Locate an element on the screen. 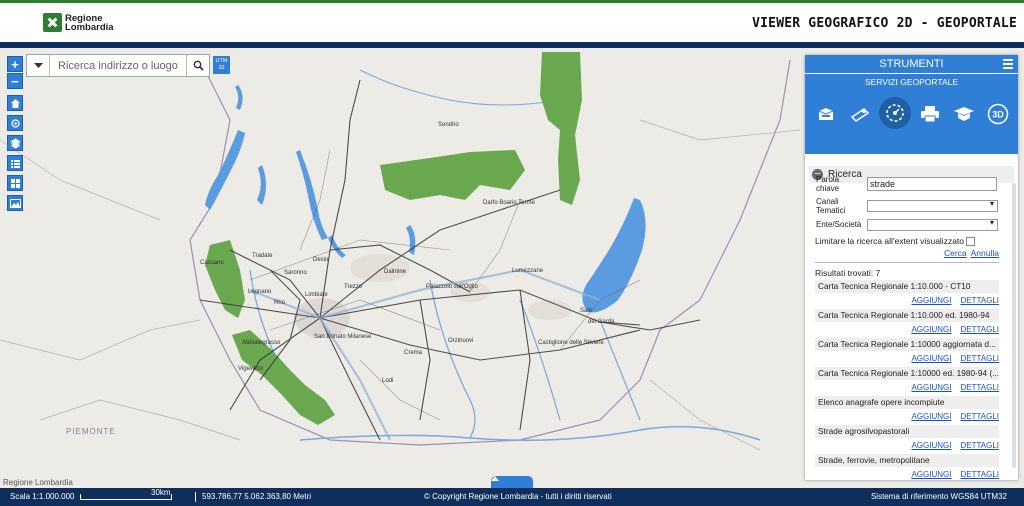 The width and height of the screenshot is (1024, 506). cursor-coordinates: 593.786,77 5.062.363,80 Metri is located at coordinates (256, 496).